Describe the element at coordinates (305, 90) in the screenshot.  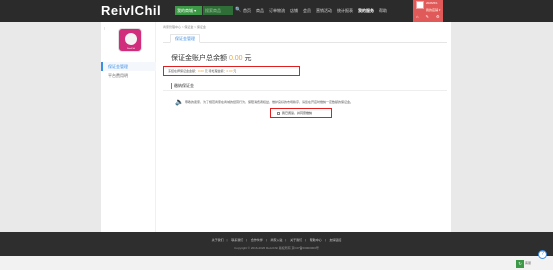
I see `divider` at that location.